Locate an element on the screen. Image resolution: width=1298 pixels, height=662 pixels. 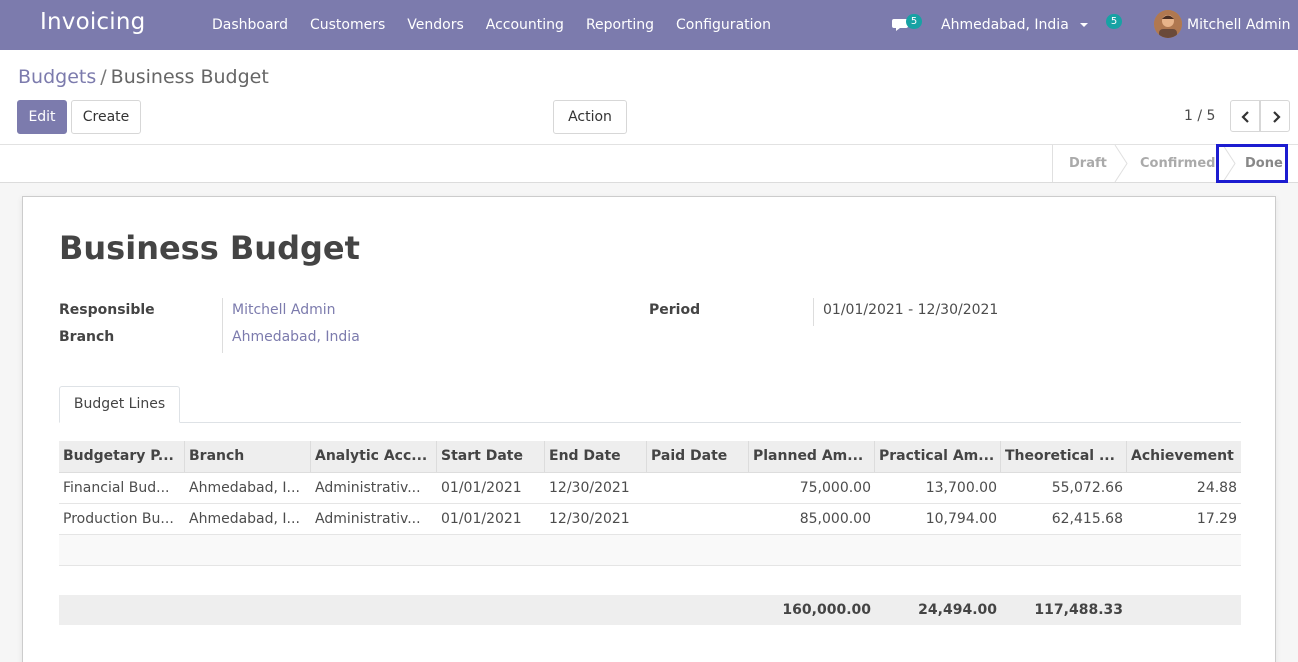
cell-practical-amount: 13,700.00 is located at coordinates (961, 488).